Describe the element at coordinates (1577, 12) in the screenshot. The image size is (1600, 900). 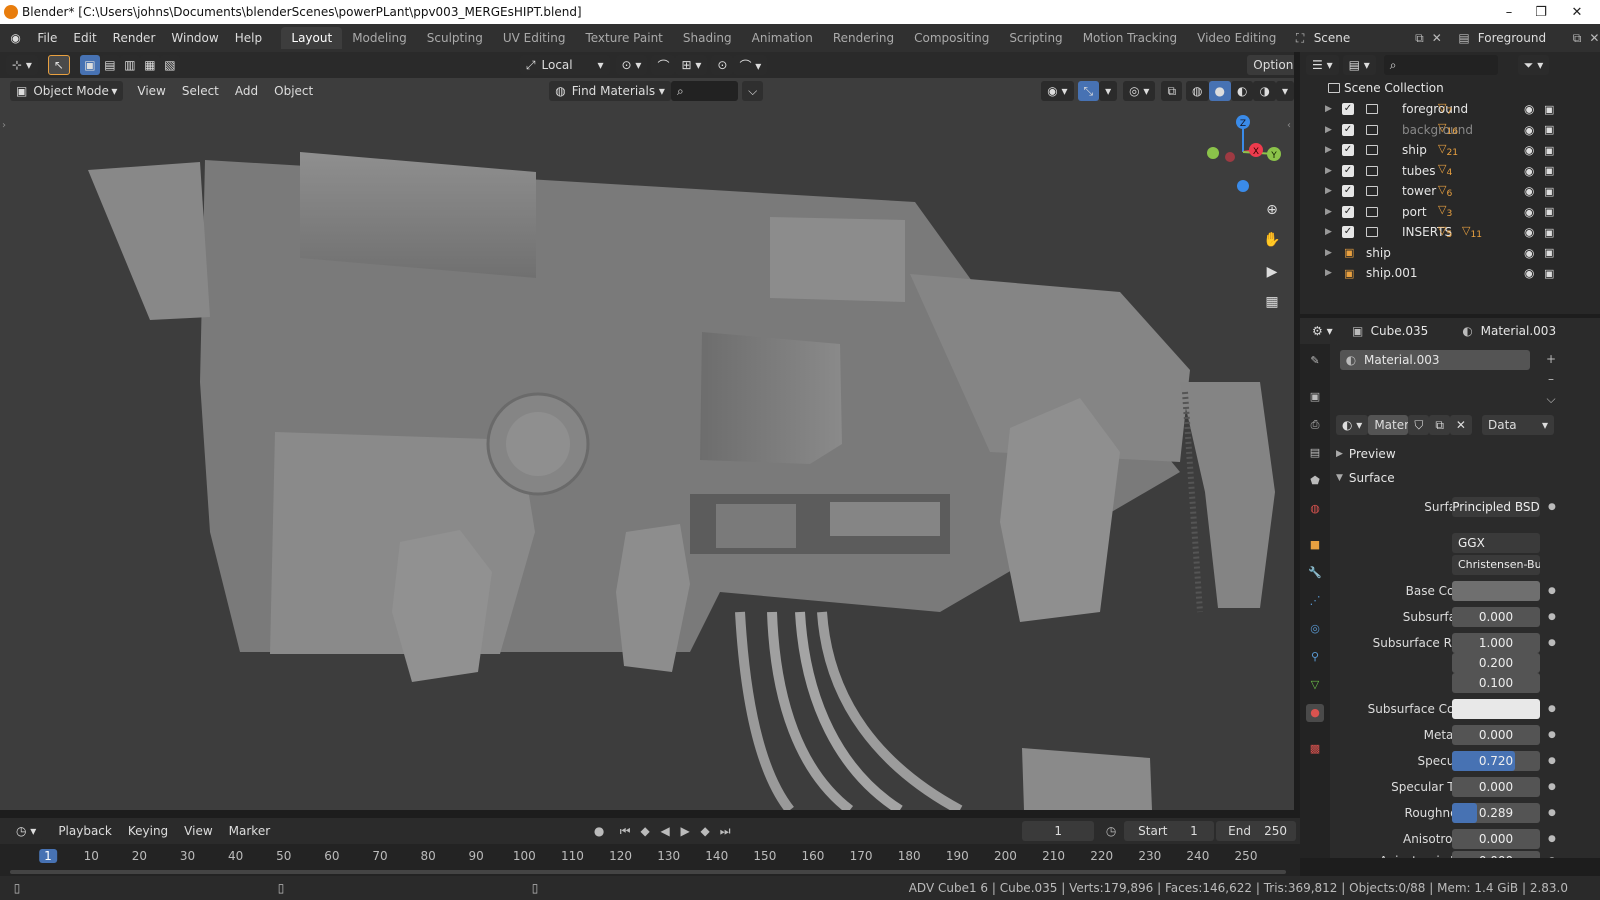
I see `close-icon: ✕` at that location.